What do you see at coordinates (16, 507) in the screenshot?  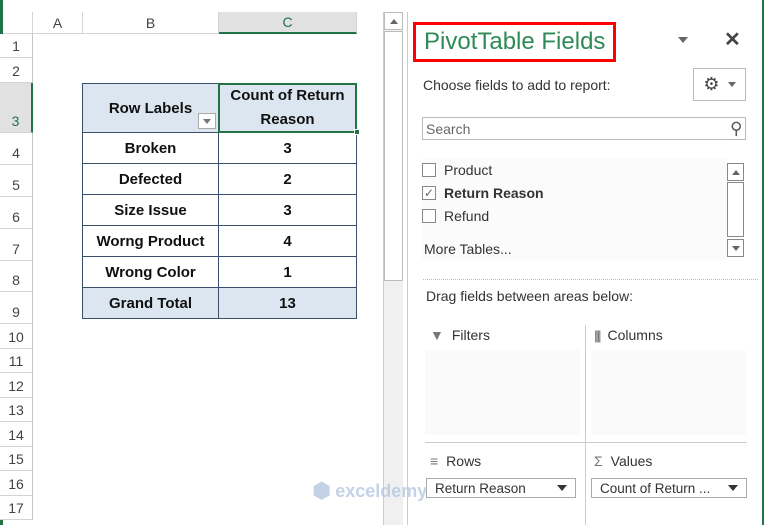 I see `row-header-17: 17` at bounding box center [16, 507].